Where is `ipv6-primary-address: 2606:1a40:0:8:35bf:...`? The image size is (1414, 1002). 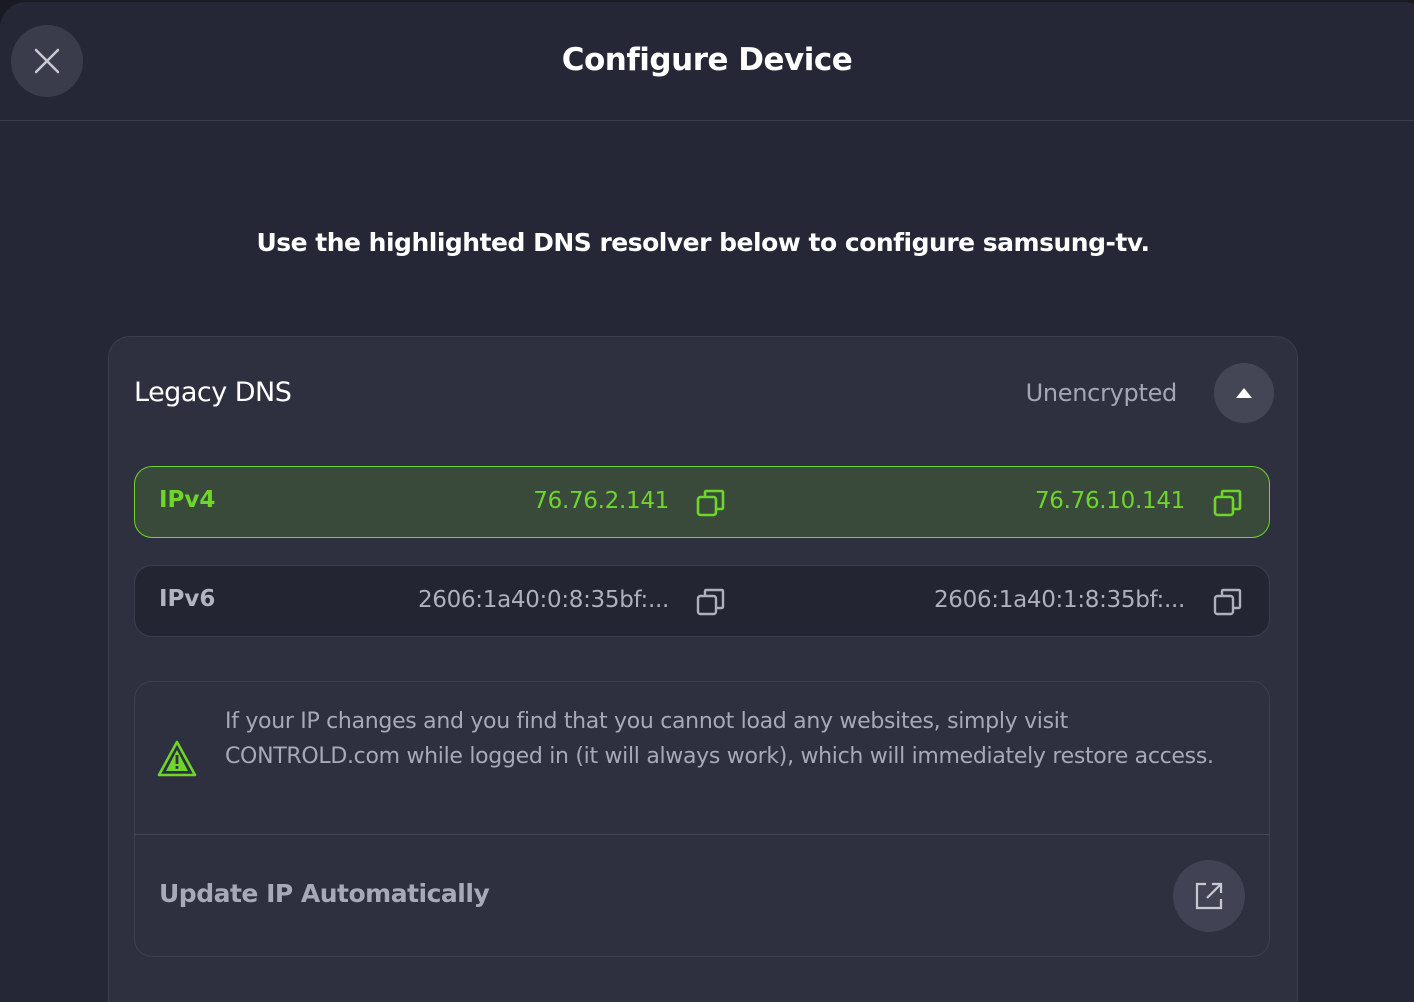
ipv6-primary-address: 2606:1a40:0:8:35bf:... is located at coordinates (543, 600).